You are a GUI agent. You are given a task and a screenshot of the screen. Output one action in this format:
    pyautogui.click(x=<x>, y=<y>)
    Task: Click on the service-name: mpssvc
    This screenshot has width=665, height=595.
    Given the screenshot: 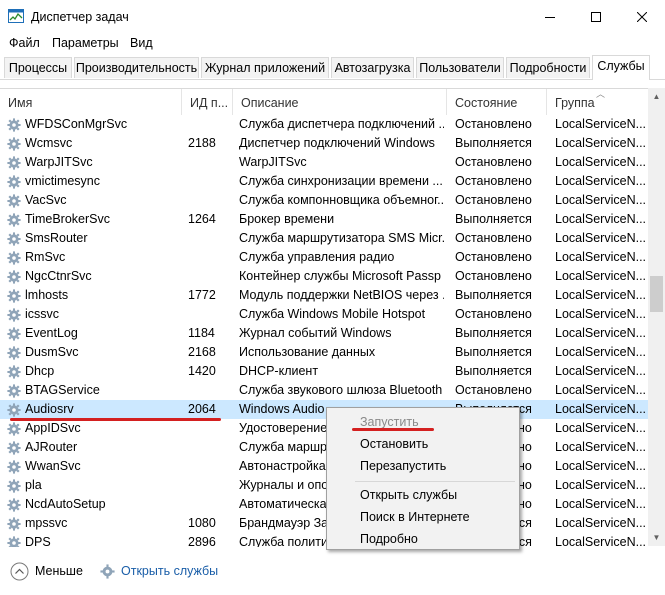 What is the action you would take?
    pyautogui.click(x=46, y=523)
    